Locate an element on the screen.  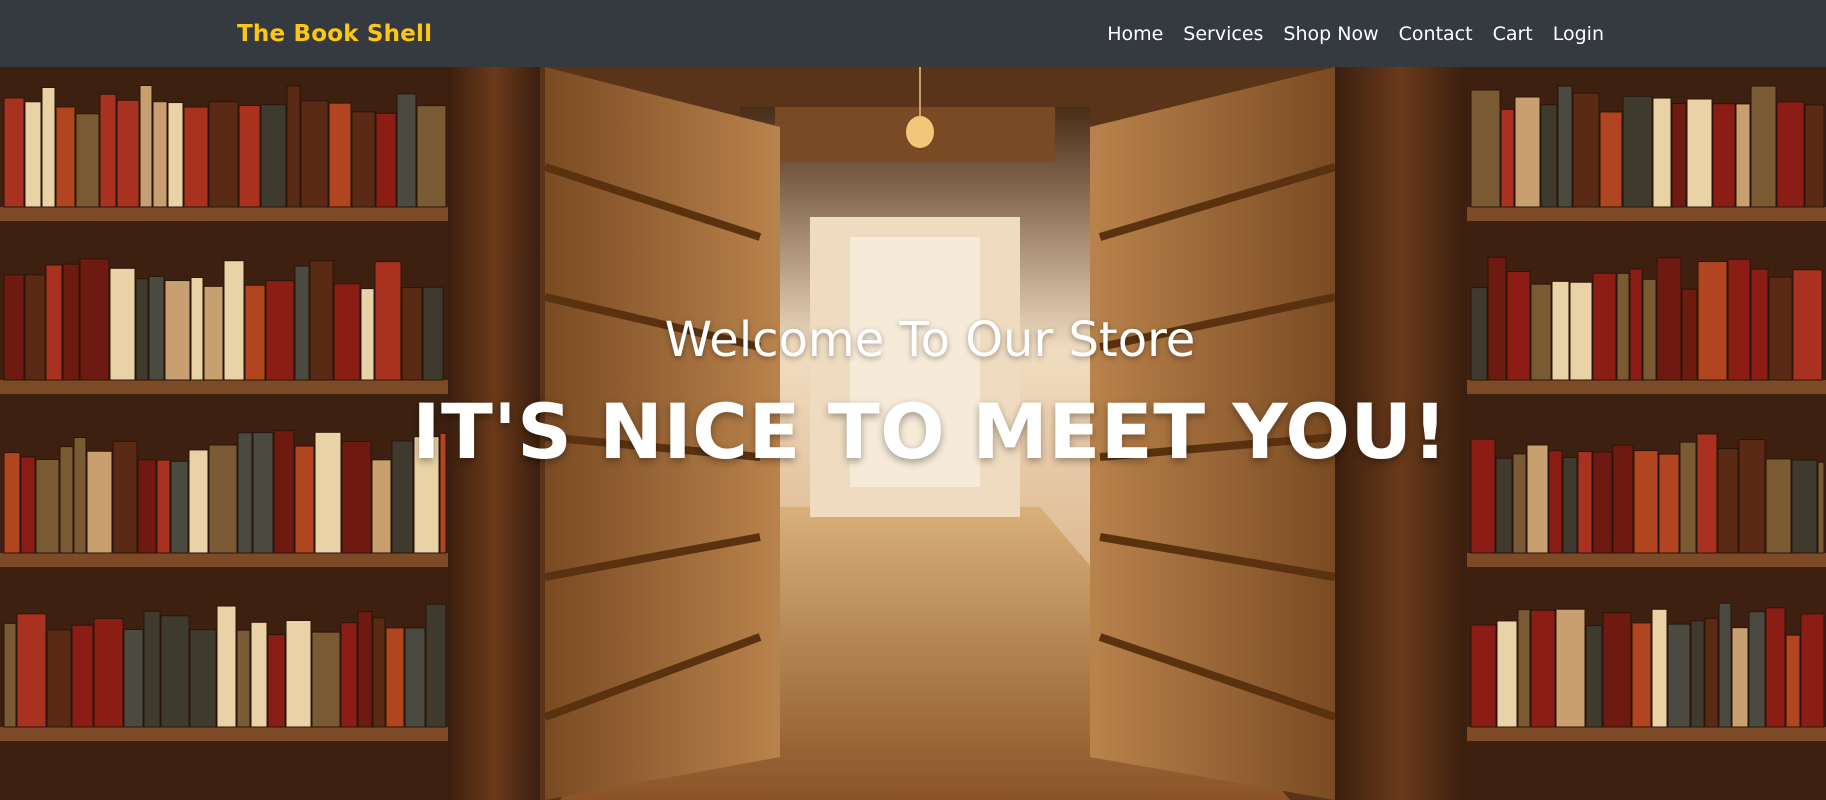
nav-link-contact: Contact is located at coordinates (1436, 34).